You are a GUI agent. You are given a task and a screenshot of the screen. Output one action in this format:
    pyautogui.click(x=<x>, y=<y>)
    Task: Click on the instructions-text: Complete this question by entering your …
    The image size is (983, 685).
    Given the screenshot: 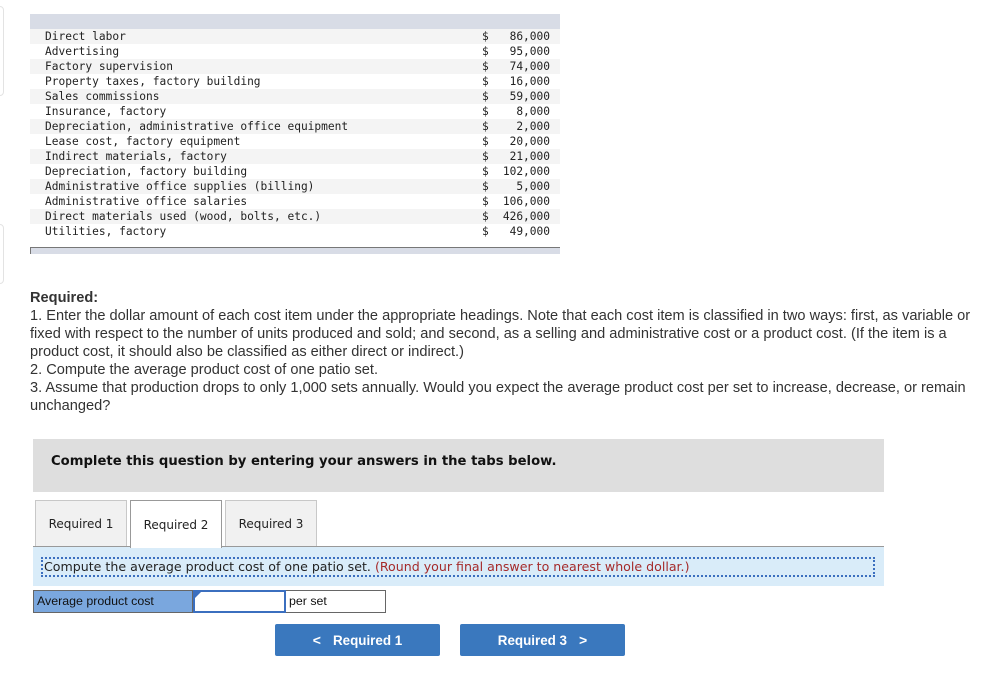 What is the action you would take?
    pyautogui.click(x=304, y=461)
    